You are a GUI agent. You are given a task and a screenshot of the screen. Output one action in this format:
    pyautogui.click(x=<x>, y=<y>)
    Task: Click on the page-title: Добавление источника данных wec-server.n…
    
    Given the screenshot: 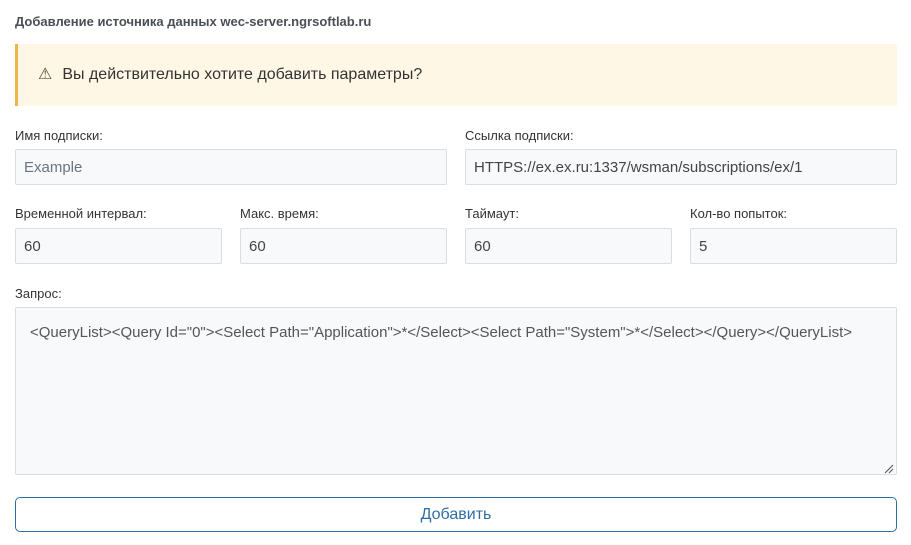 What is the action you would take?
    pyautogui.click(x=193, y=21)
    